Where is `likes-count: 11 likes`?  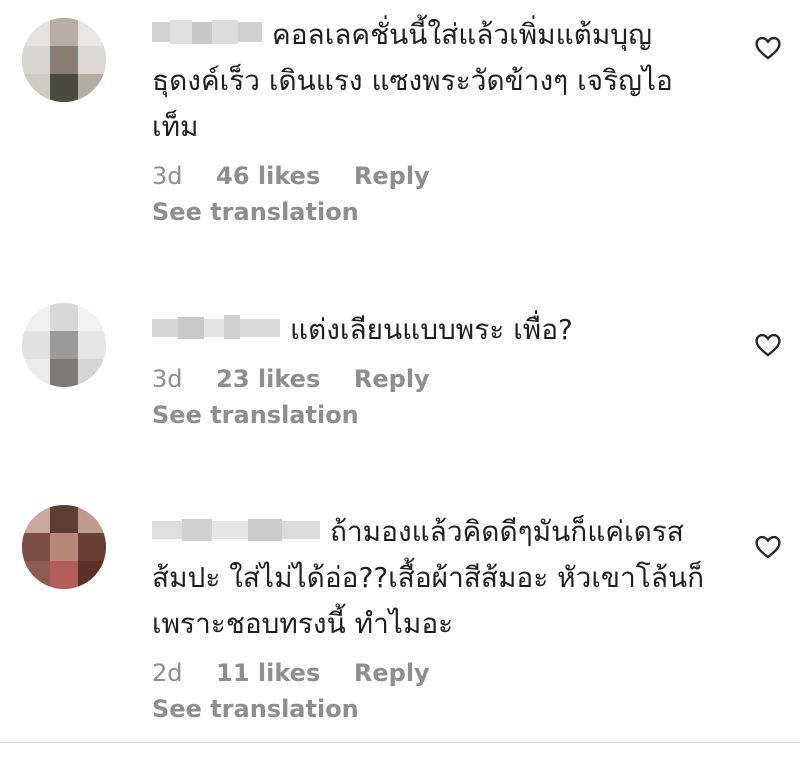 likes-count: 11 likes is located at coordinates (268, 673).